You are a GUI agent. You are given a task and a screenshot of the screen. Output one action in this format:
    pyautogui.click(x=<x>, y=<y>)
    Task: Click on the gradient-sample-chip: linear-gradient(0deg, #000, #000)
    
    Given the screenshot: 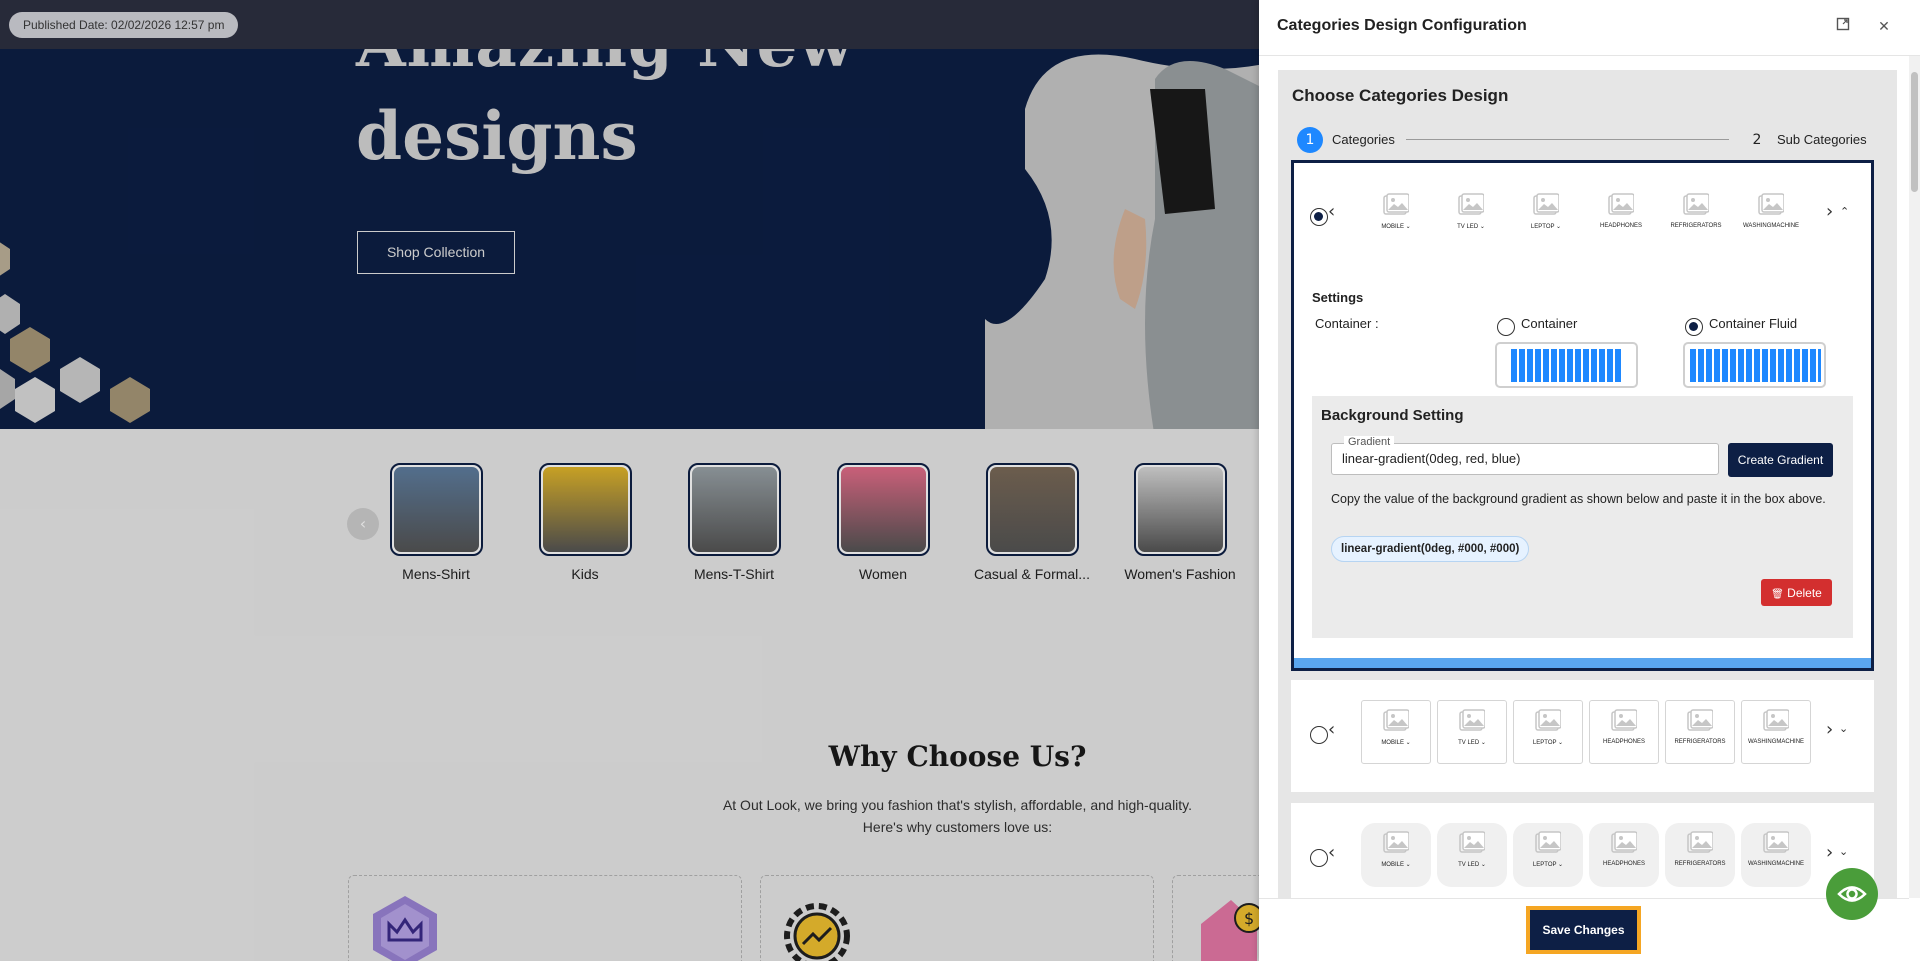 What is the action you would take?
    pyautogui.click(x=1430, y=549)
    